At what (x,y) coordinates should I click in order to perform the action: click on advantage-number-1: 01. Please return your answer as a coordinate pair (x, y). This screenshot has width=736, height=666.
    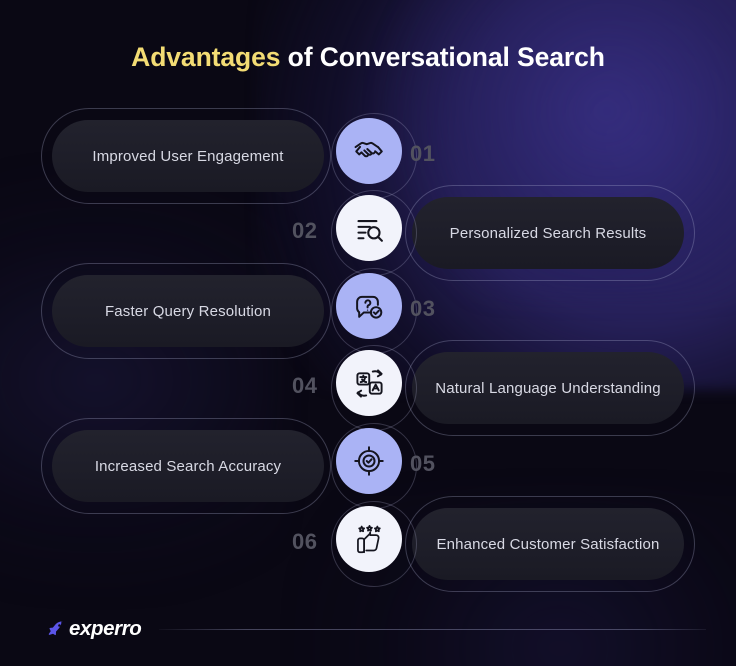
    Looking at the image, I should click on (423, 153).